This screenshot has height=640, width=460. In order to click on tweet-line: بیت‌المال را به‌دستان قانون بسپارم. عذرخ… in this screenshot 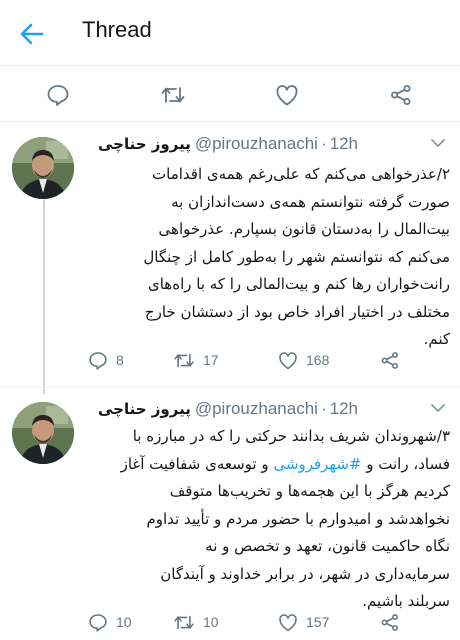, I will do `click(304, 229)`.